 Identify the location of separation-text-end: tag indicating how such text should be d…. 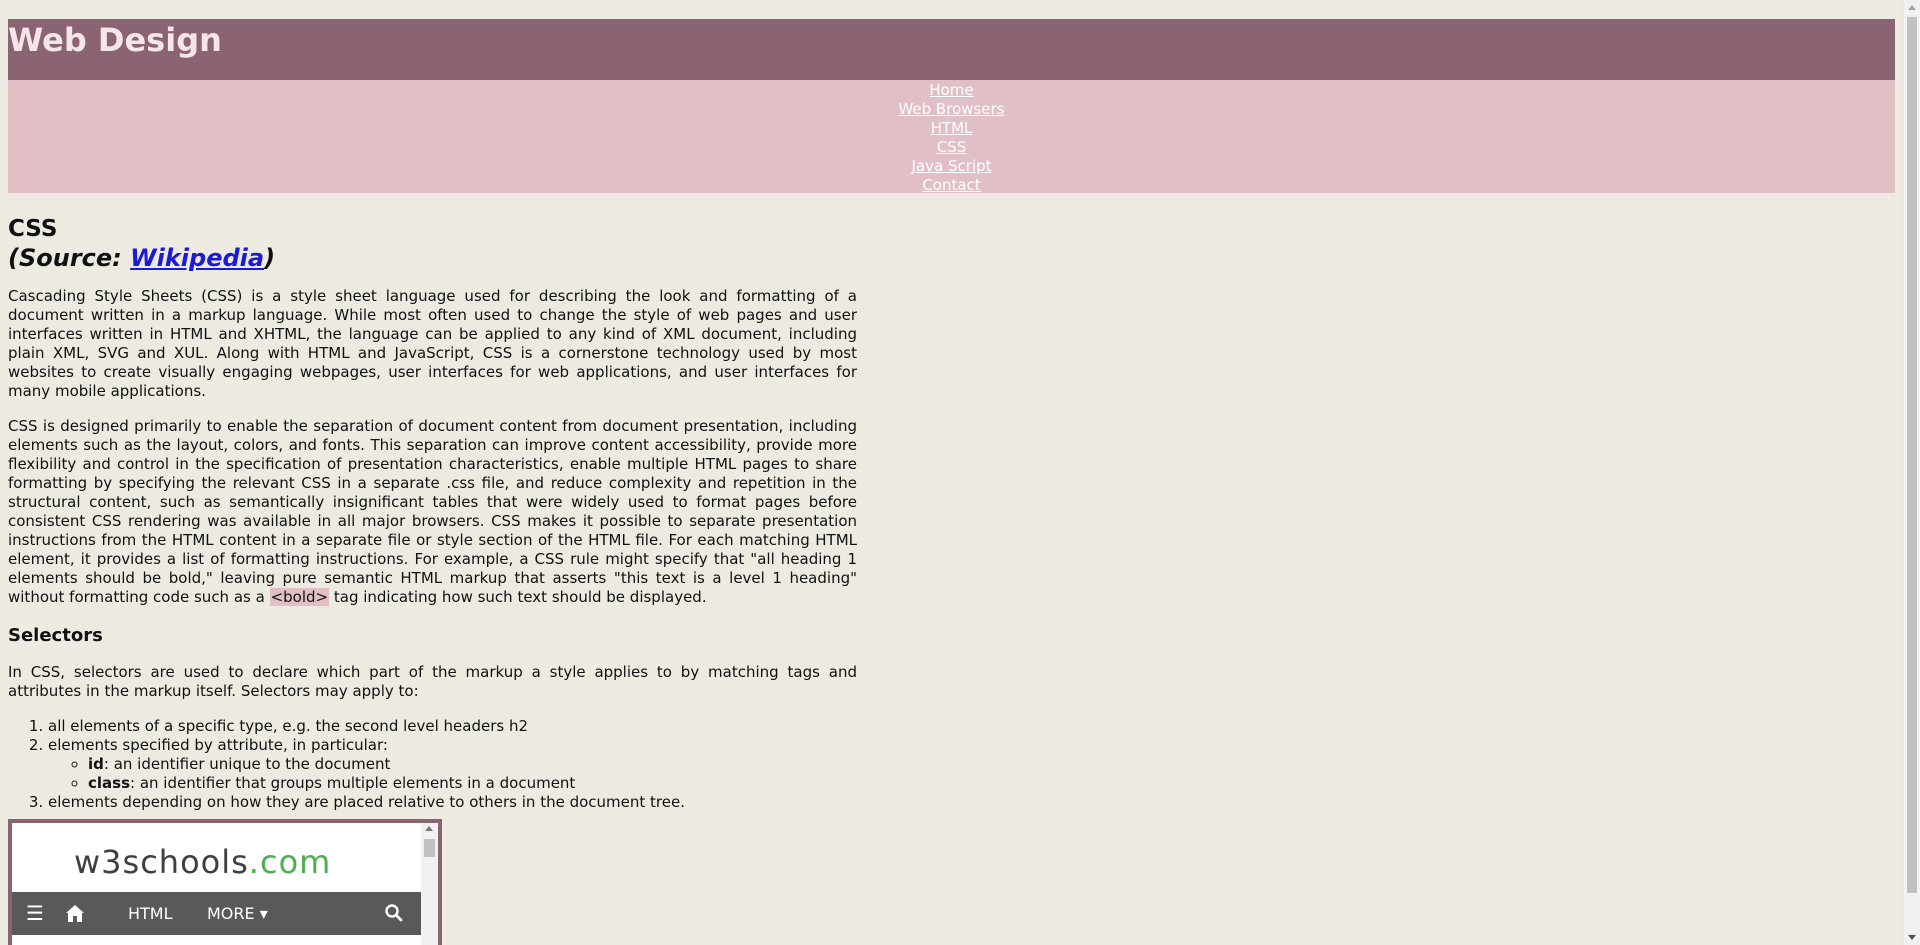
(518, 597).